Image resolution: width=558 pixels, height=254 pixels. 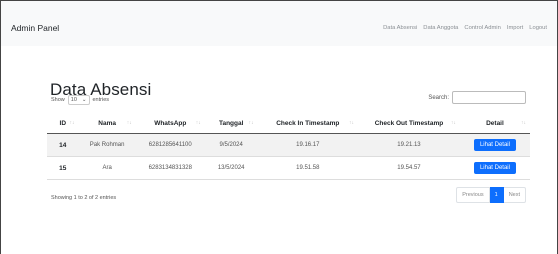 I want to click on nav-link-control-admin: Control Admin, so click(x=482, y=28).